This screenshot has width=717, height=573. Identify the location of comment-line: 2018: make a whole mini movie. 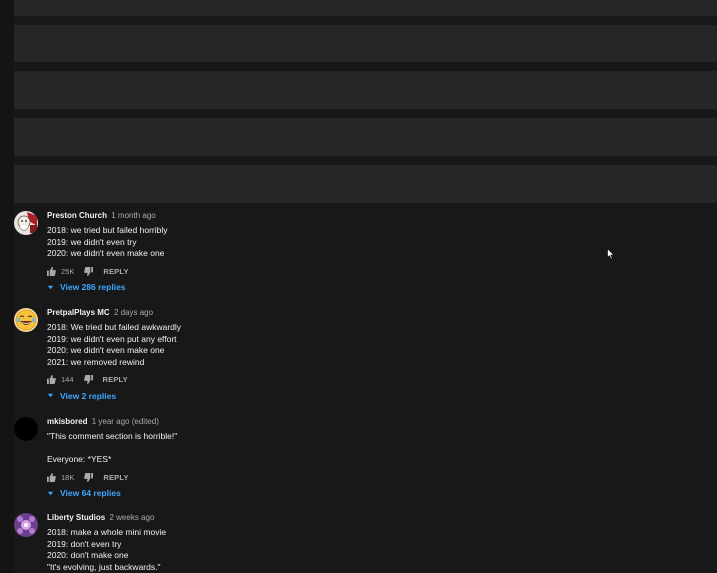
(107, 532).